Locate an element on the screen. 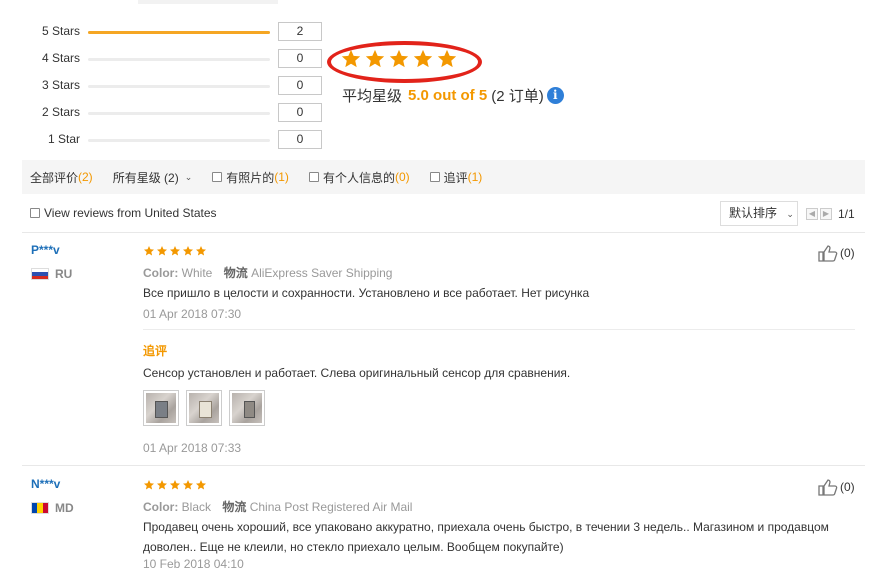 The width and height of the screenshot is (872, 584). reviewer-country: RU is located at coordinates (51, 274).